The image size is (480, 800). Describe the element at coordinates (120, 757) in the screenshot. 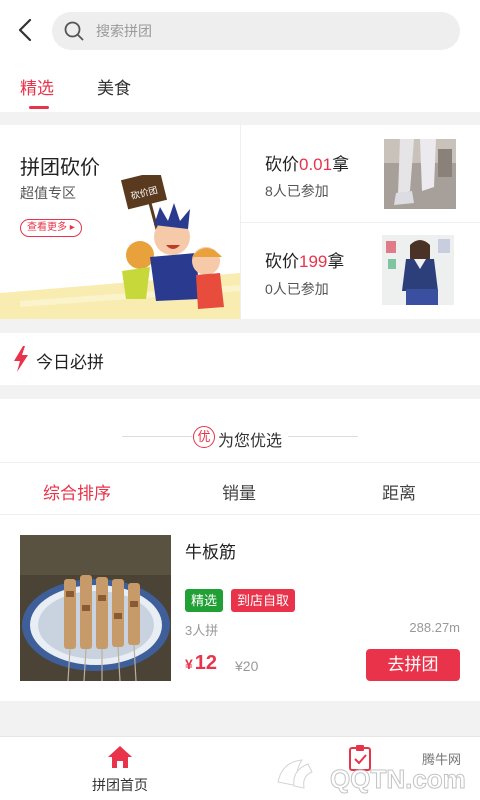

I see `home-icon` at that location.